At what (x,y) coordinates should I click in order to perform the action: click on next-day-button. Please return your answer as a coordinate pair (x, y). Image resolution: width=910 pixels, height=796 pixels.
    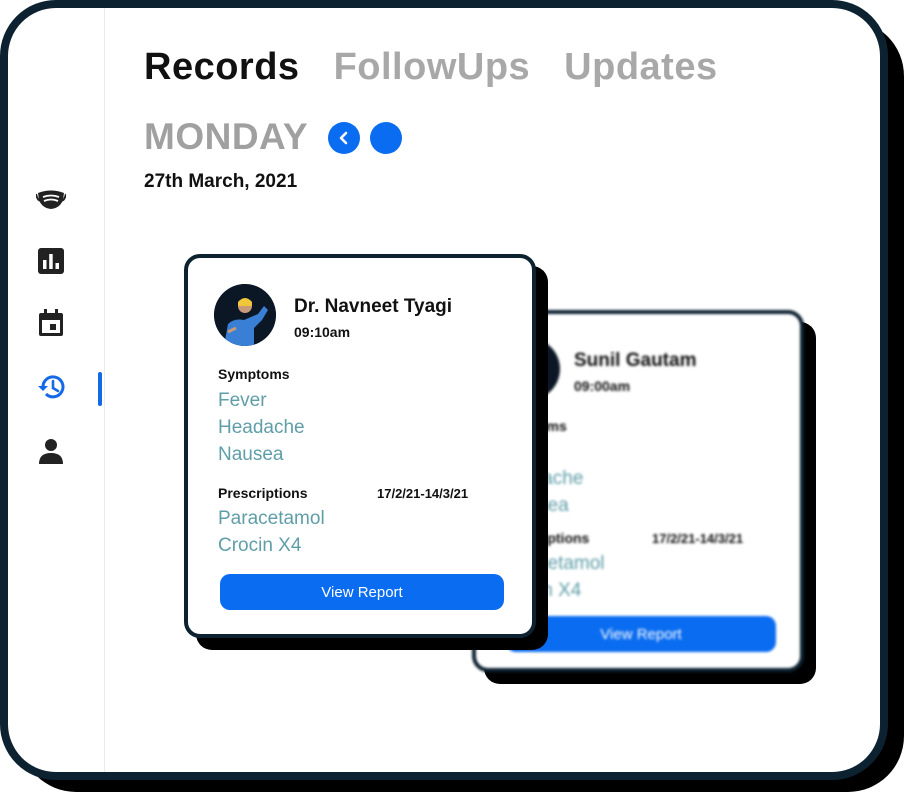
    Looking at the image, I should click on (386, 138).